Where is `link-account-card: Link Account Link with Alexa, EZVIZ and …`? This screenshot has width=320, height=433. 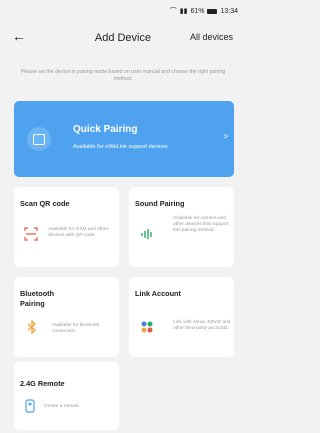
link-account-card: Link Account Link with Alexa, EZVIZ and … is located at coordinates (181, 317).